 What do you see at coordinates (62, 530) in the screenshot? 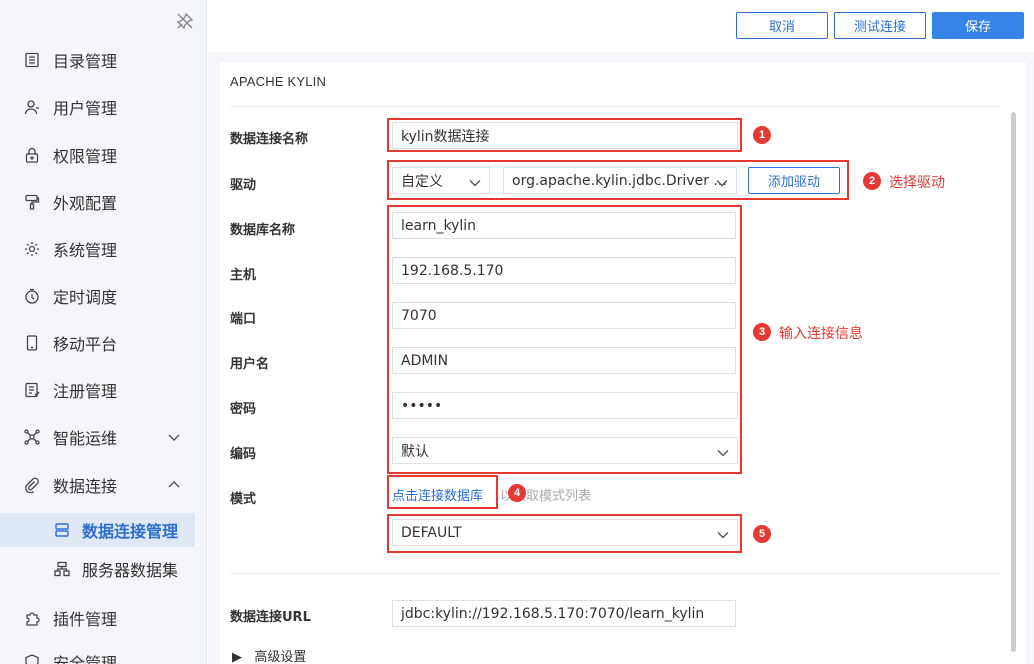
I see `database-icon` at bounding box center [62, 530].